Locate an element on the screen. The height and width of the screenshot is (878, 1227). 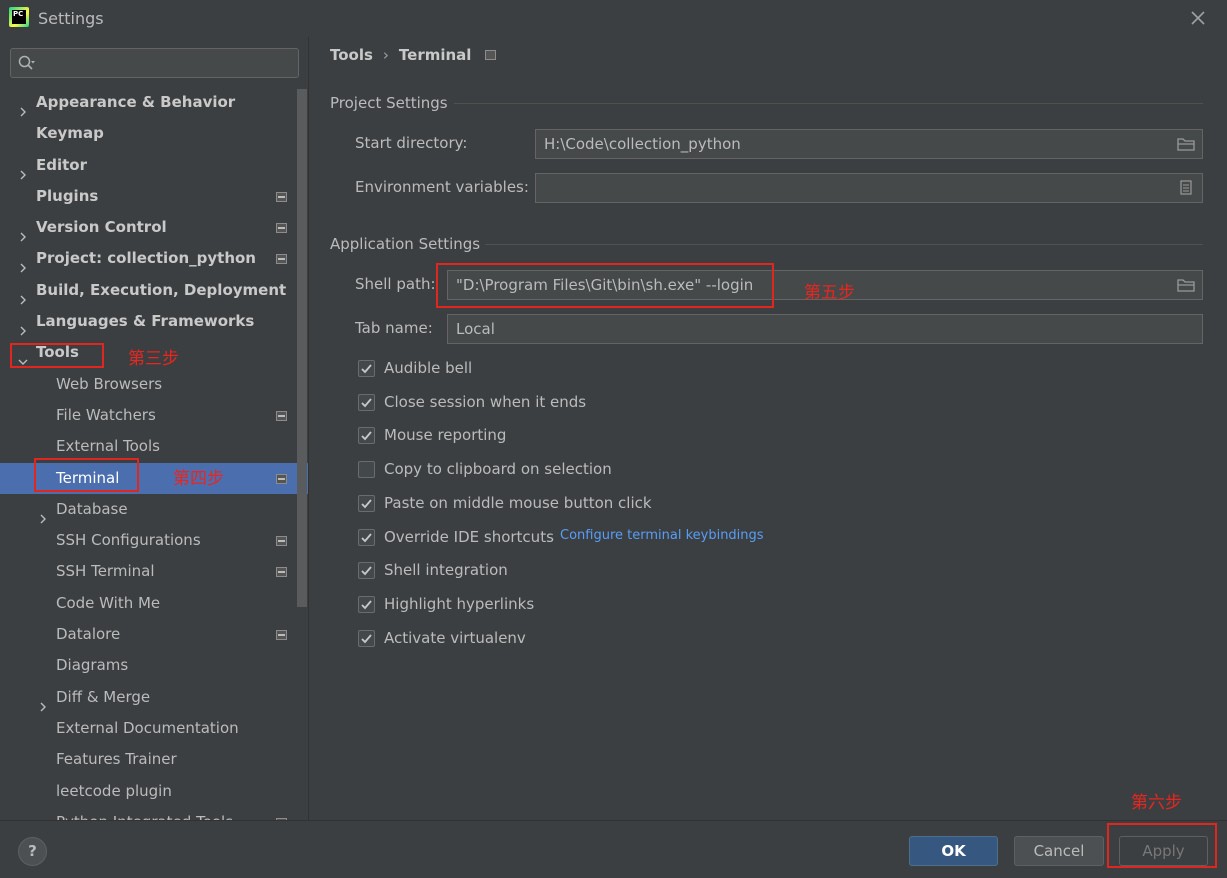
sidebar-item-code-with-me: Code With Me is located at coordinates (154, 603).